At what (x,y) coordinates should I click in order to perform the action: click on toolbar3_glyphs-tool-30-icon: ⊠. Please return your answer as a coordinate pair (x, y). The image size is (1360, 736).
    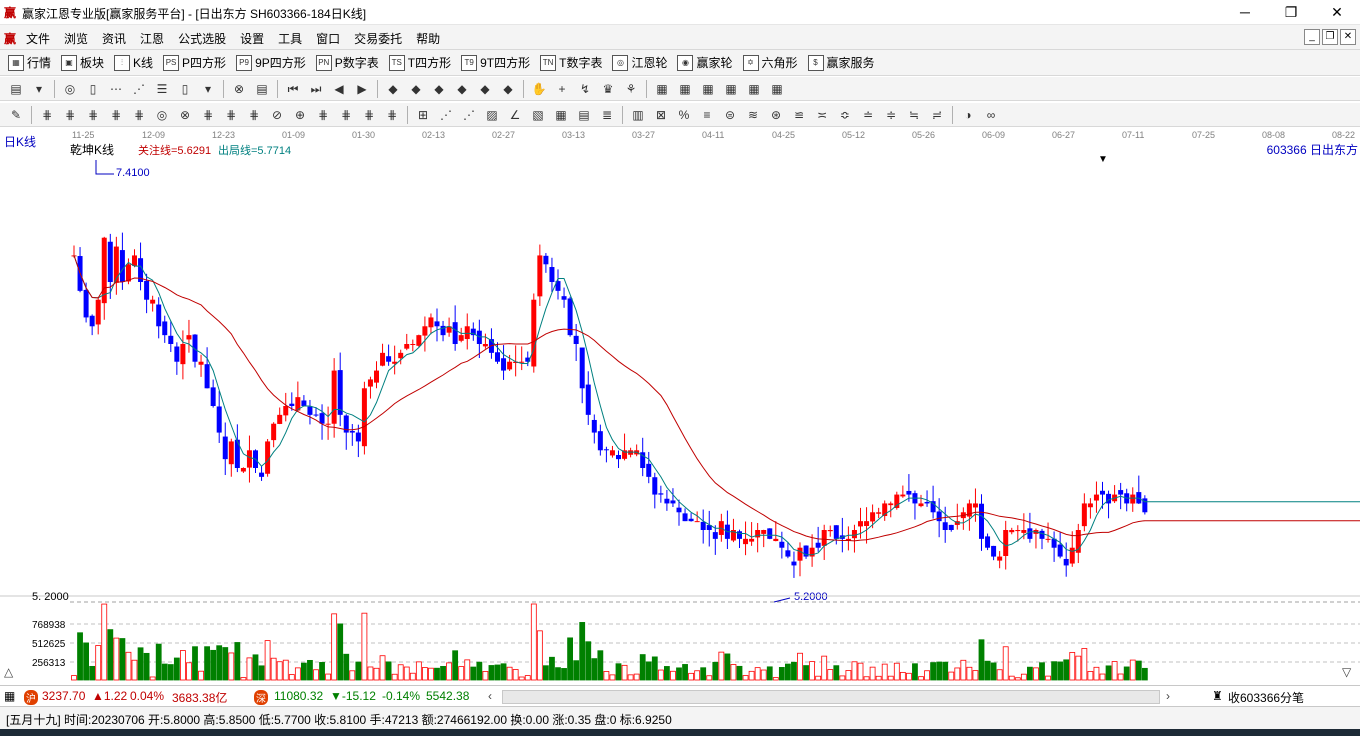
    Looking at the image, I should click on (661, 115).